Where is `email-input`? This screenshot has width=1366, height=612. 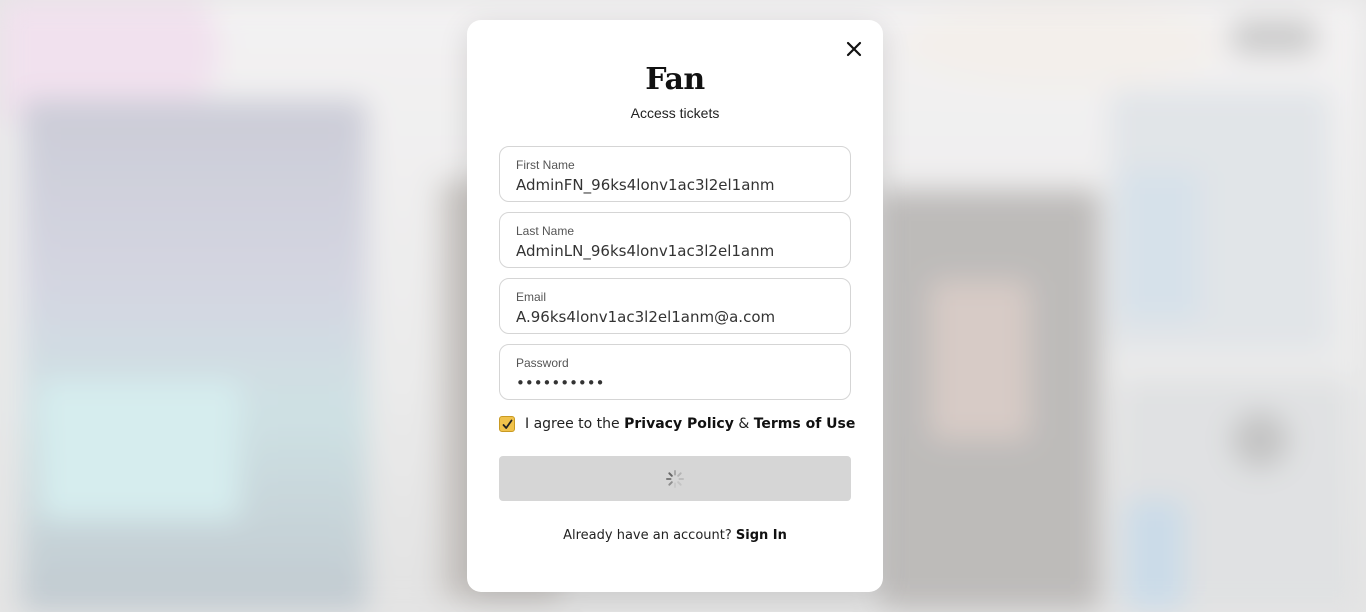
email-input is located at coordinates (676, 317).